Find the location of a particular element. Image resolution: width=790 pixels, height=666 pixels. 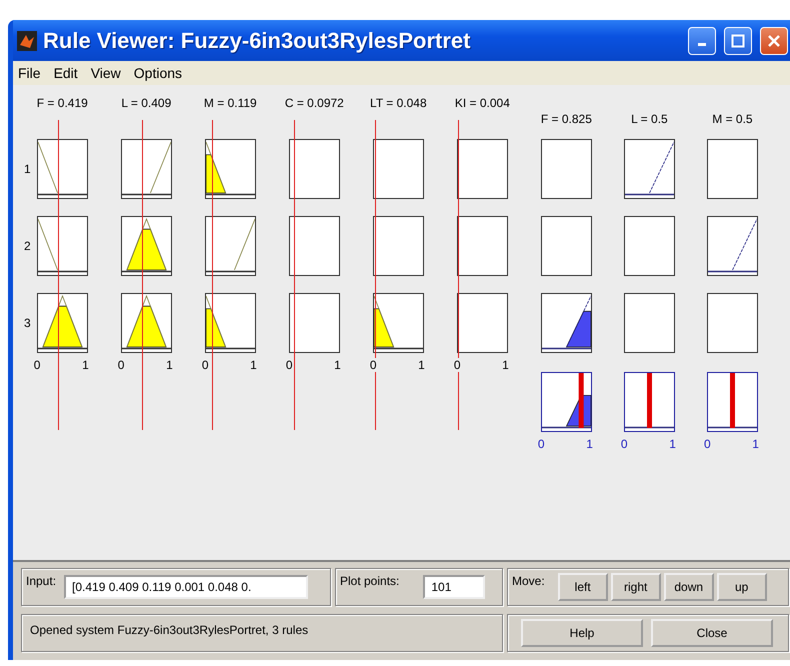

move-button: left is located at coordinates (583, 587).